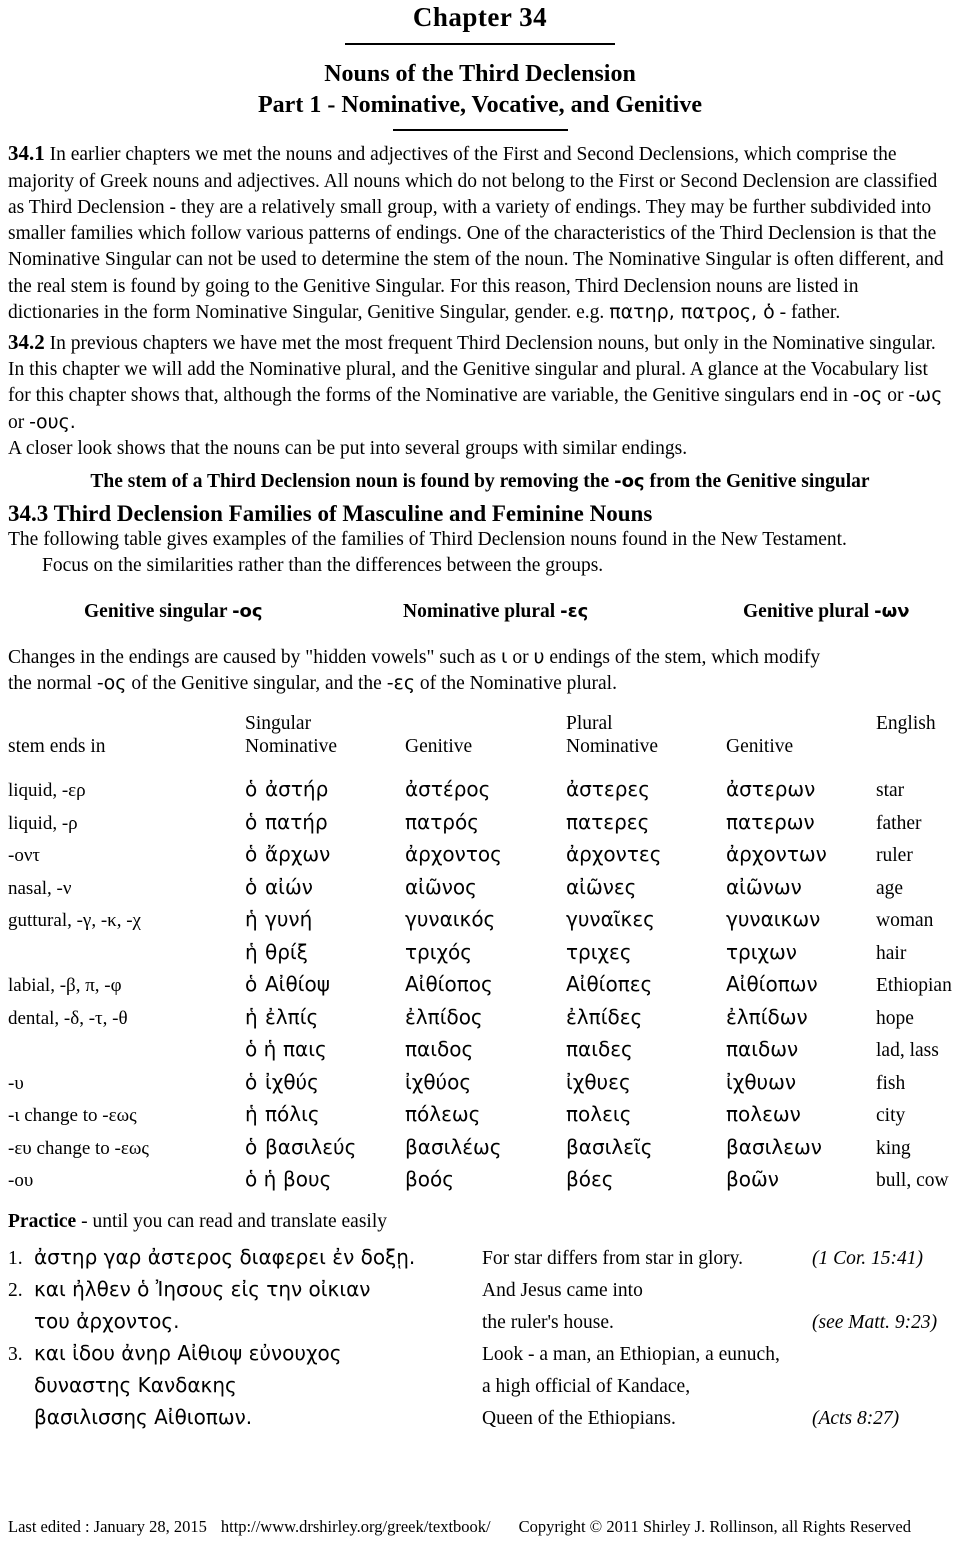 This screenshot has width=960, height=1545. I want to click on ending-genitive-singular-value: -ος, so click(247, 611).